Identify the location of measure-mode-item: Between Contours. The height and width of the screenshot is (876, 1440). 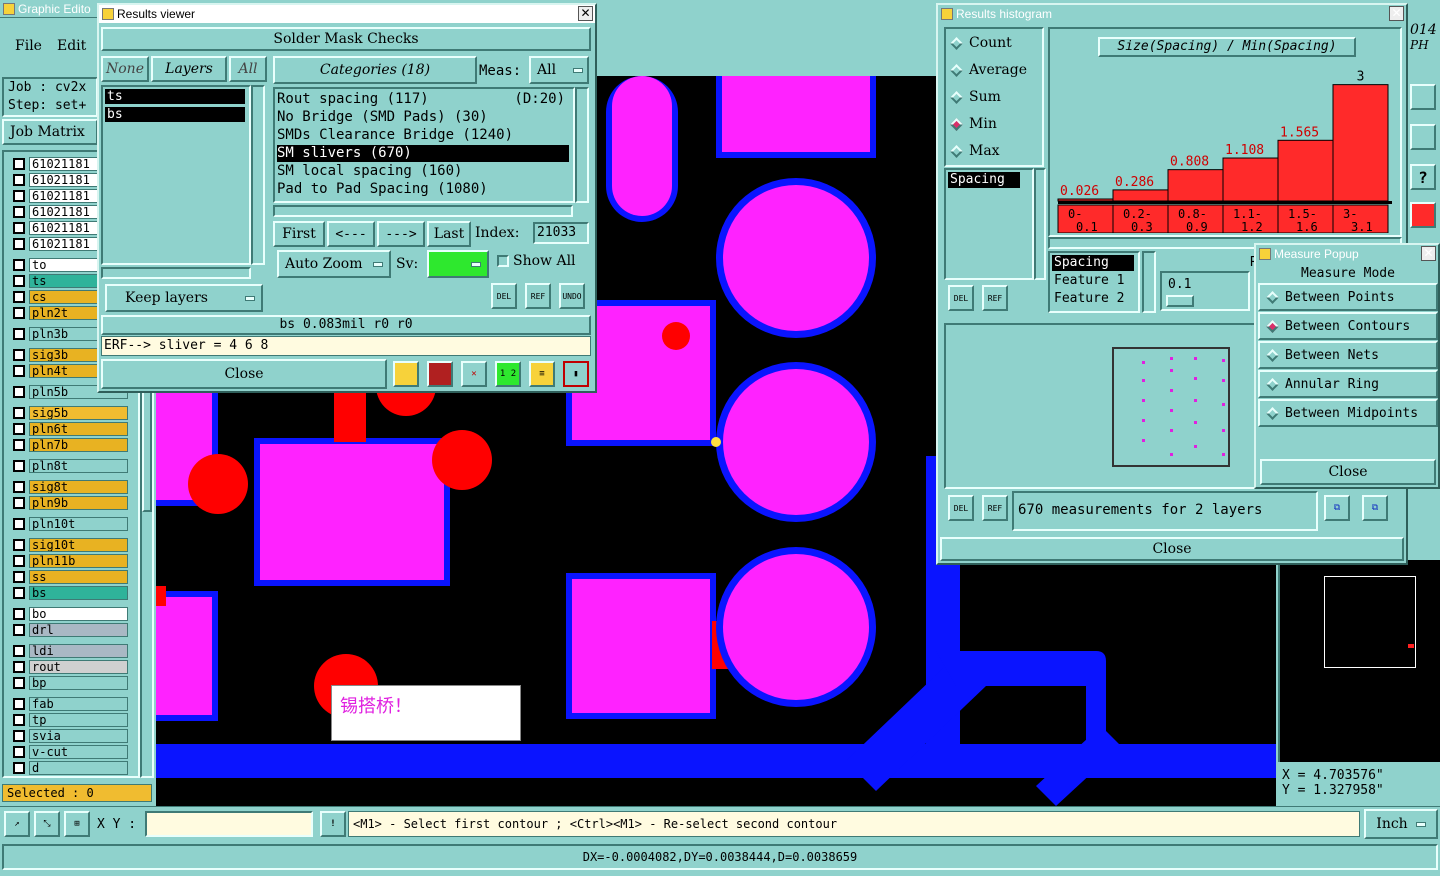
(1348, 326).